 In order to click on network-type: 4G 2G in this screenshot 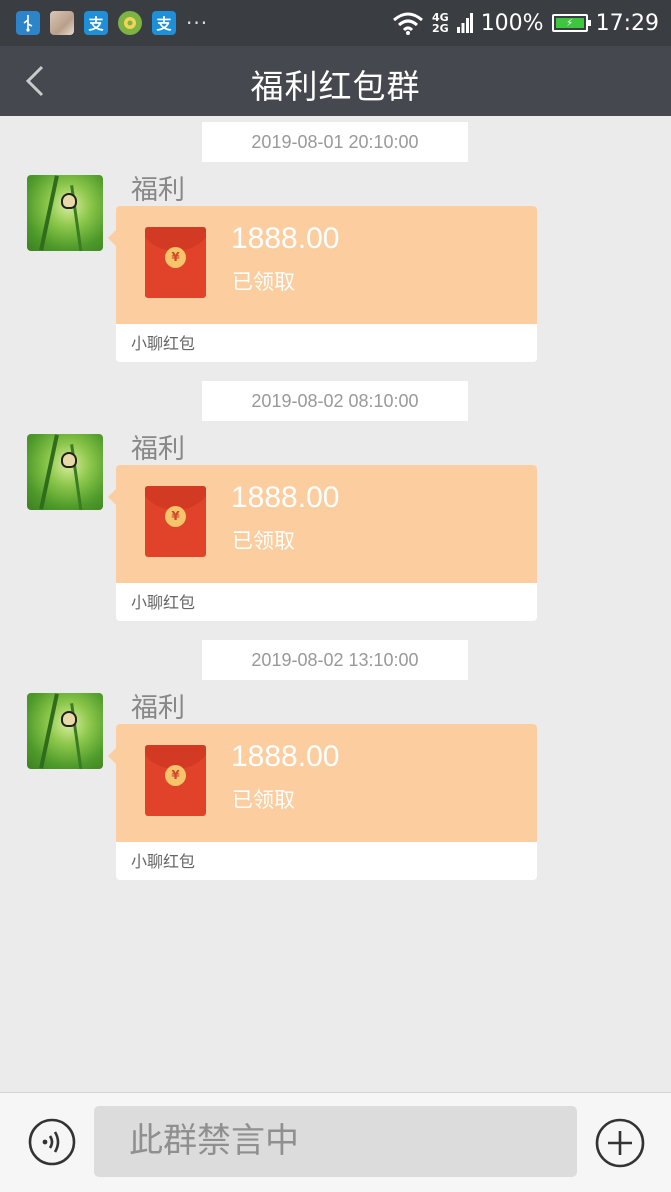, I will do `click(440, 23)`.